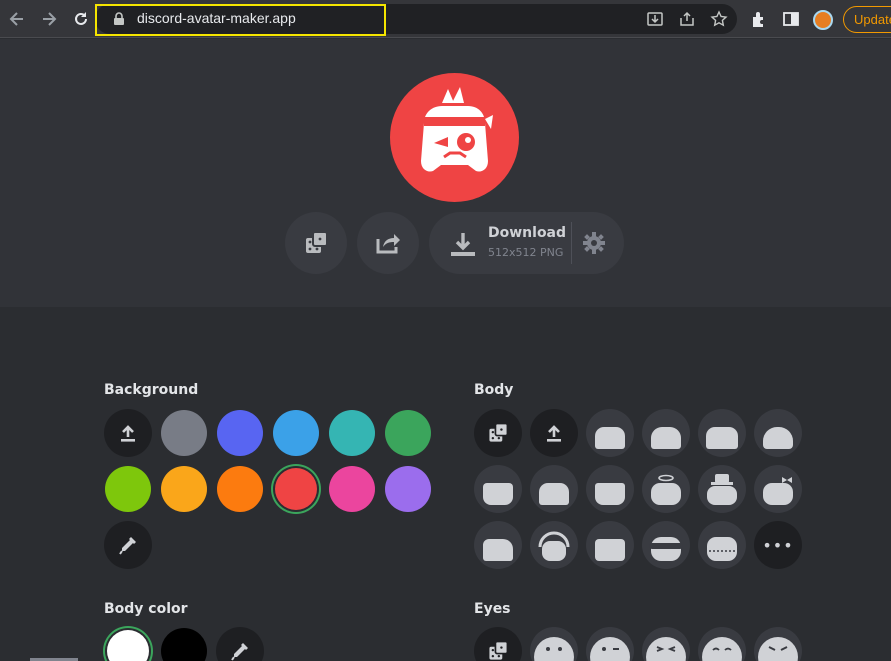 This screenshot has height=661, width=891. I want to click on body-option-visor, so click(666, 545).